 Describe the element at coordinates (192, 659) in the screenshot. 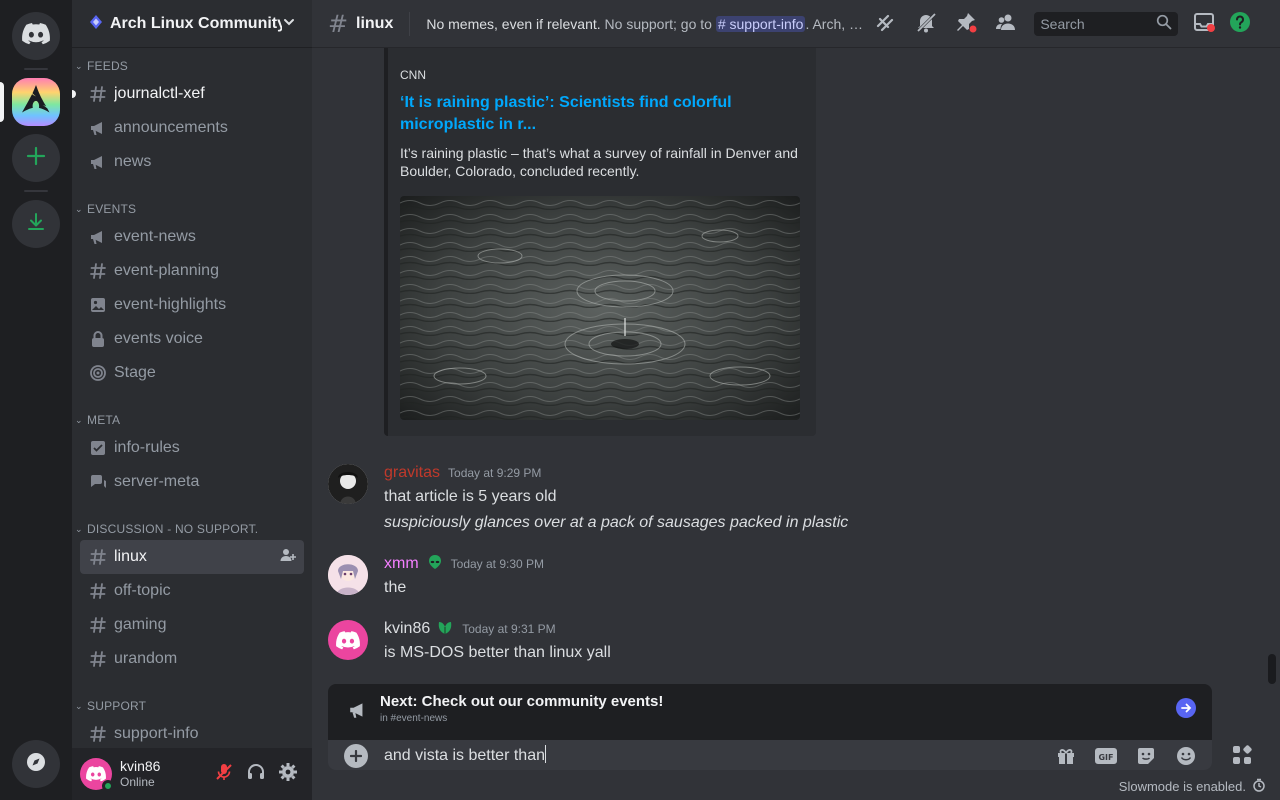

I see `channel-urandom: urandom` at that location.